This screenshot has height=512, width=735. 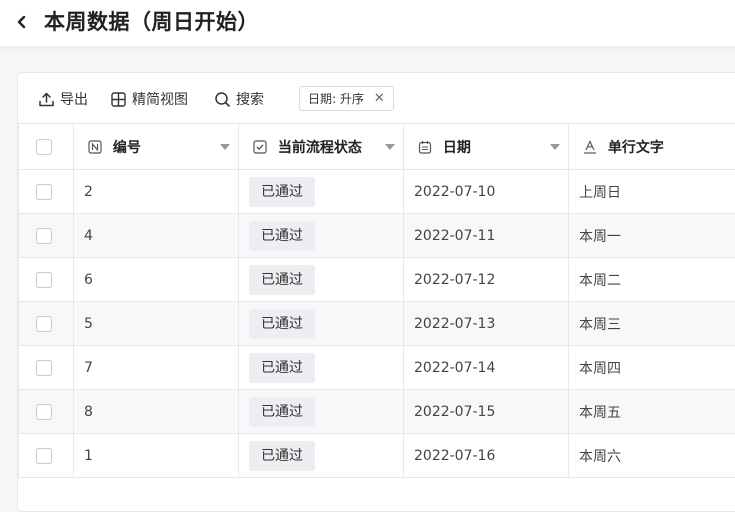 What do you see at coordinates (46, 99) in the screenshot?
I see `upload-icon` at bounding box center [46, 99].